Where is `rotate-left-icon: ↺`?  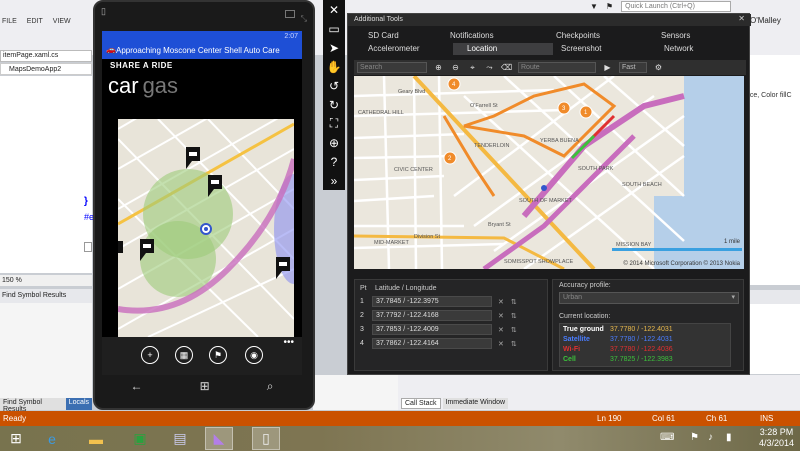
rotate-left-icon: ↺ is located at coordinates (334, 85).